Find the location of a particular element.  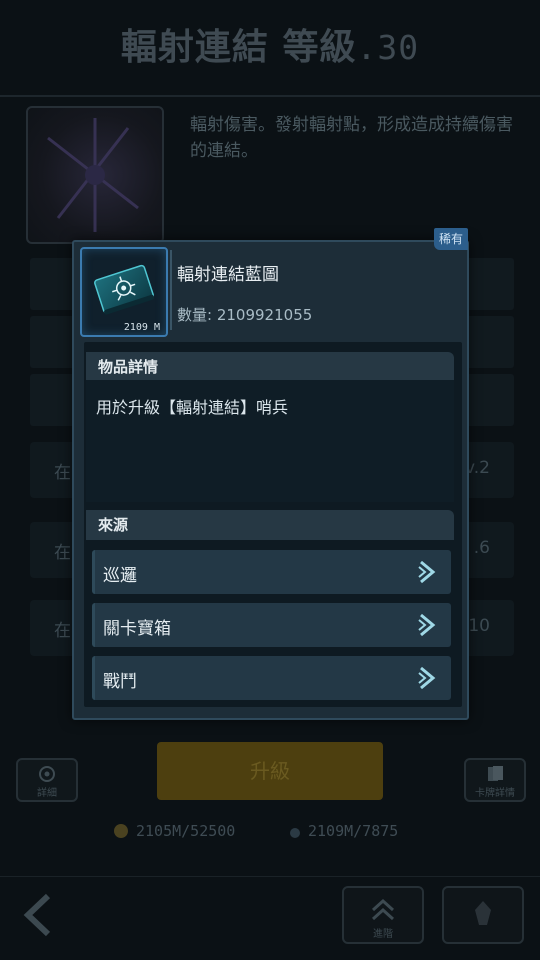

source-label: 巡邏 is located at coordinates (120, 576).